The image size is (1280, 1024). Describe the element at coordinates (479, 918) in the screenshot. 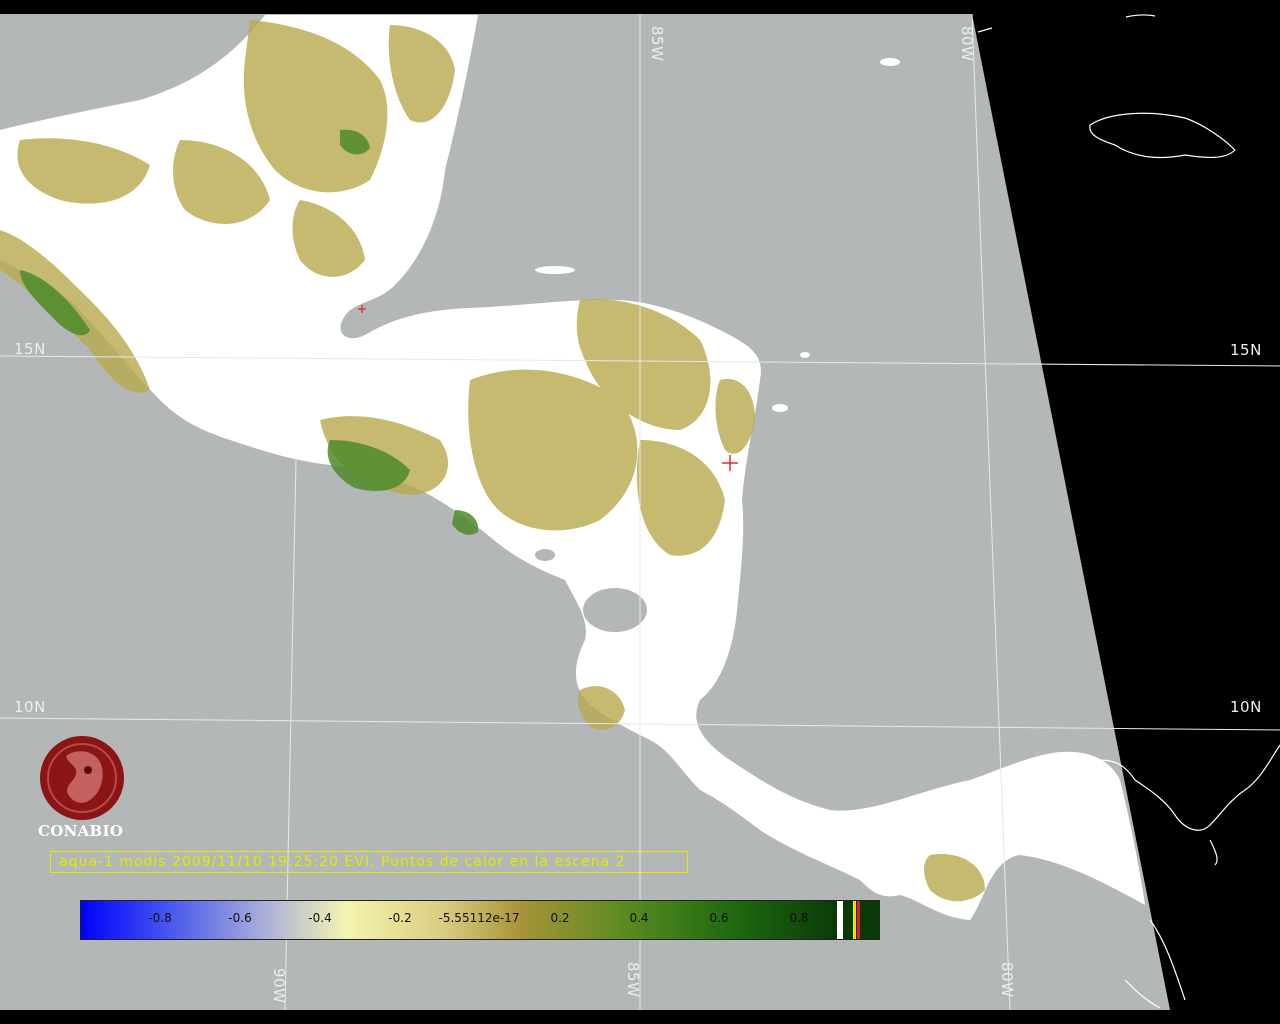

I see `colorbar-tick: -5.55112e-17` at that location.